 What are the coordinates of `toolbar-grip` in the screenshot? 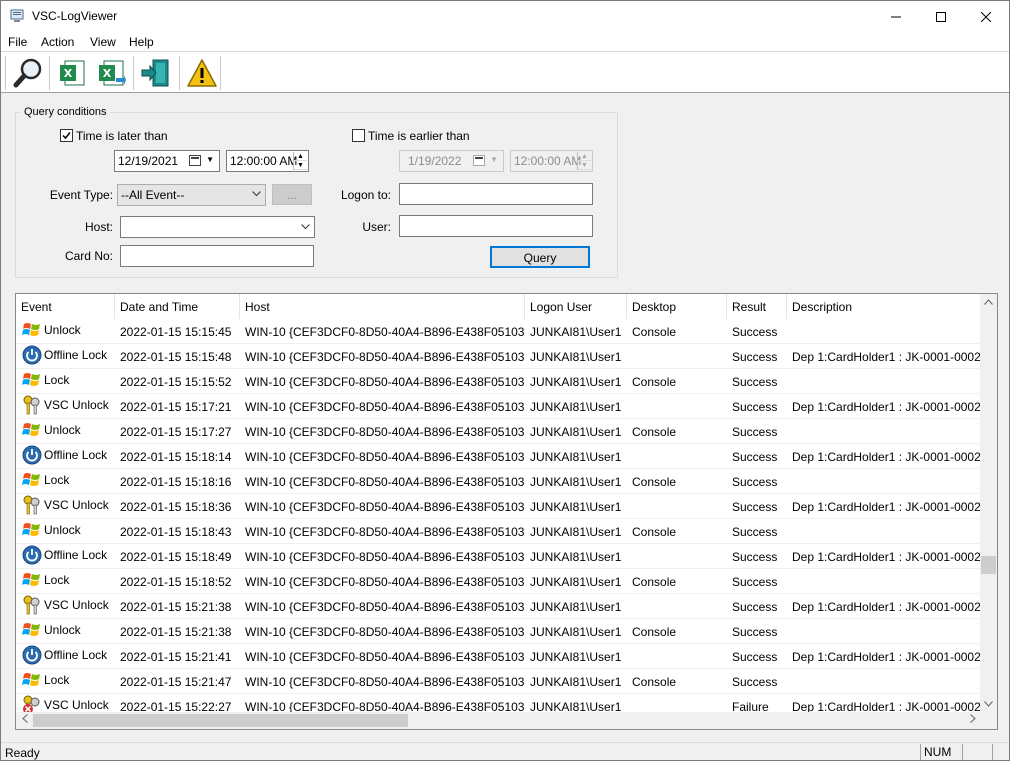 It's located at (5, 73).